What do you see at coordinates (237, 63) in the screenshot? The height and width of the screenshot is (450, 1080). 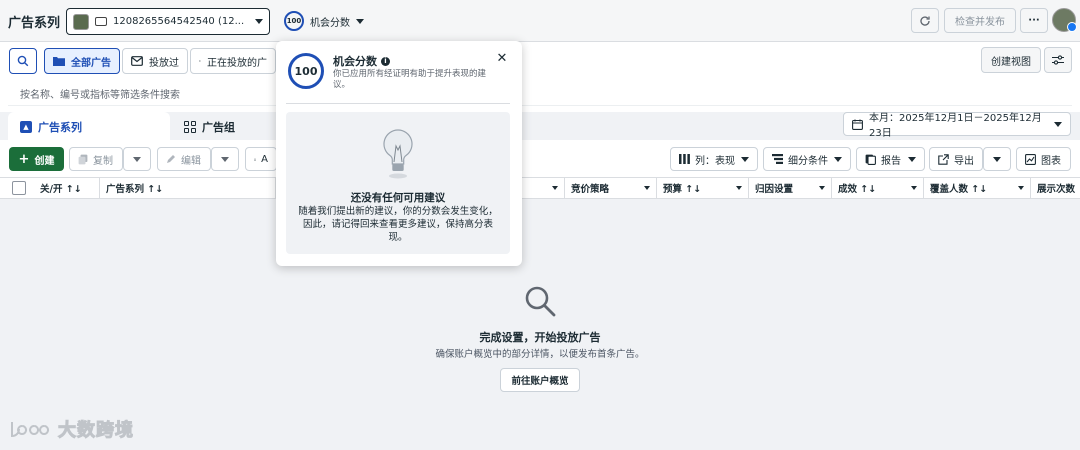 I see `filter-running-label: 正在投放的广` at bounding box center [237, 63].